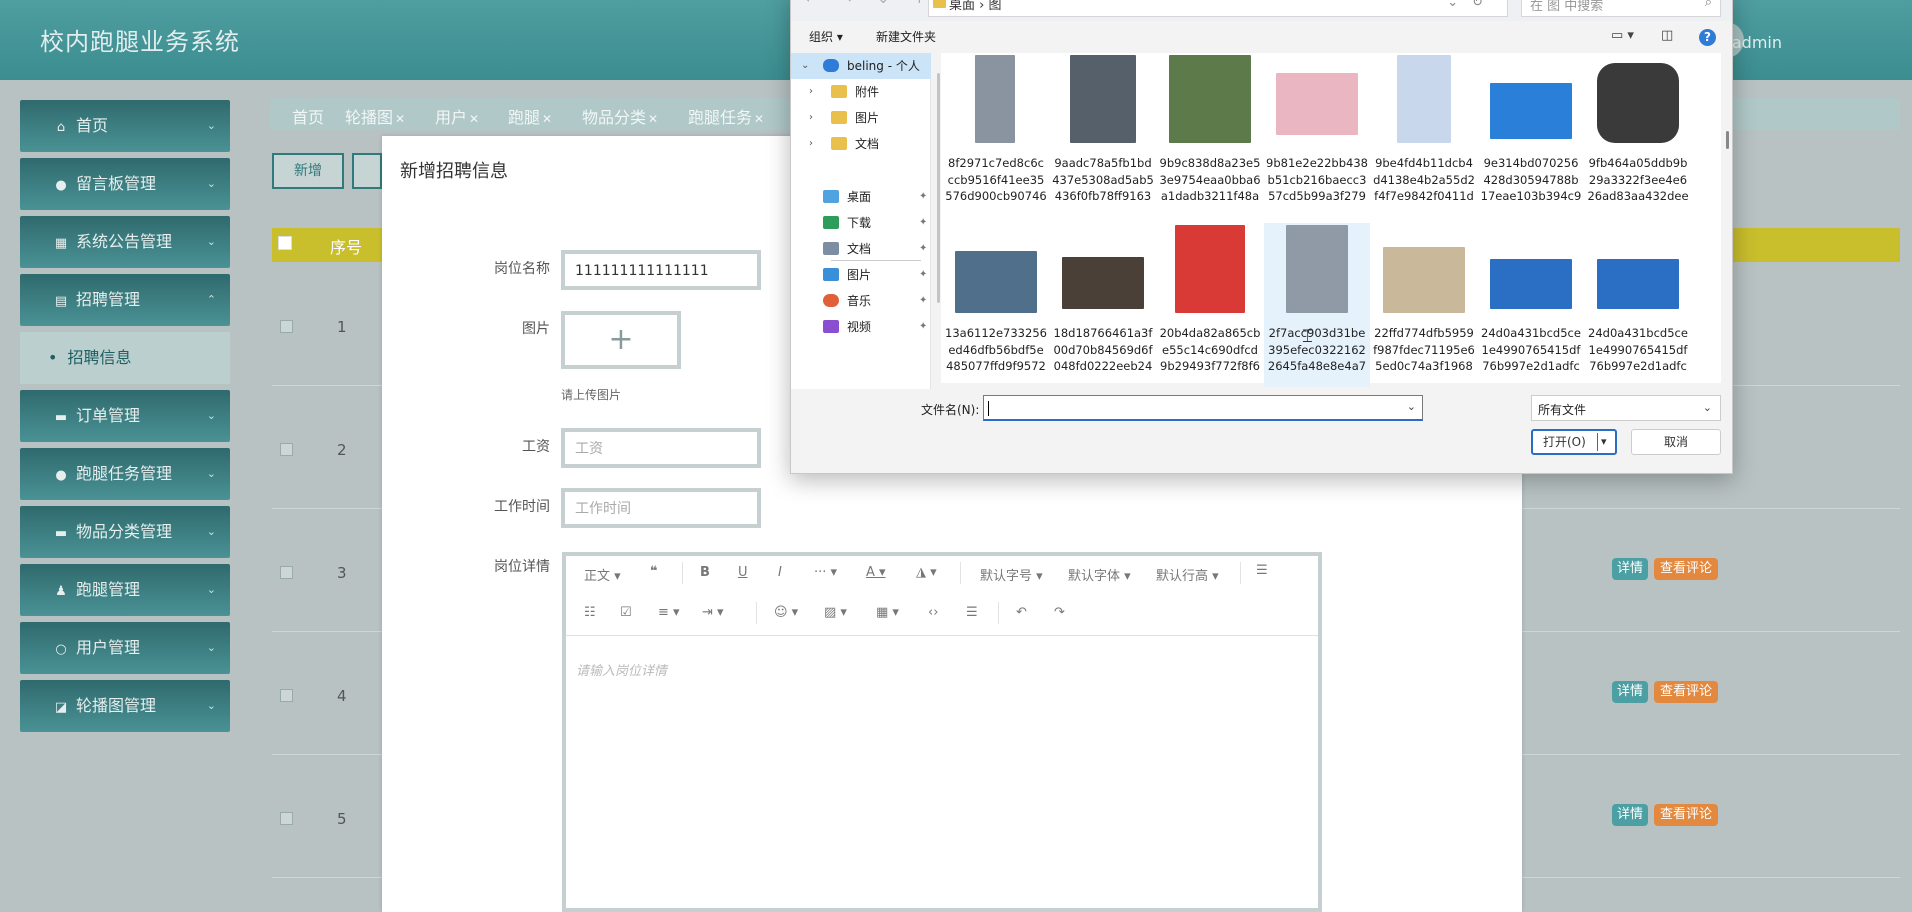  Describe the element at coordinates (726, 116) in the screenshot. I see `tab-errand-tasks: 跑腿任务 ✕` at that location.